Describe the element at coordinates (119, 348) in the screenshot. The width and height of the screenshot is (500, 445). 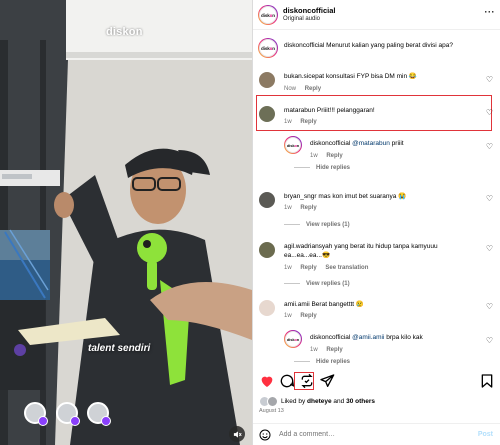
I see `video-caption: talent sendiri` at that location.